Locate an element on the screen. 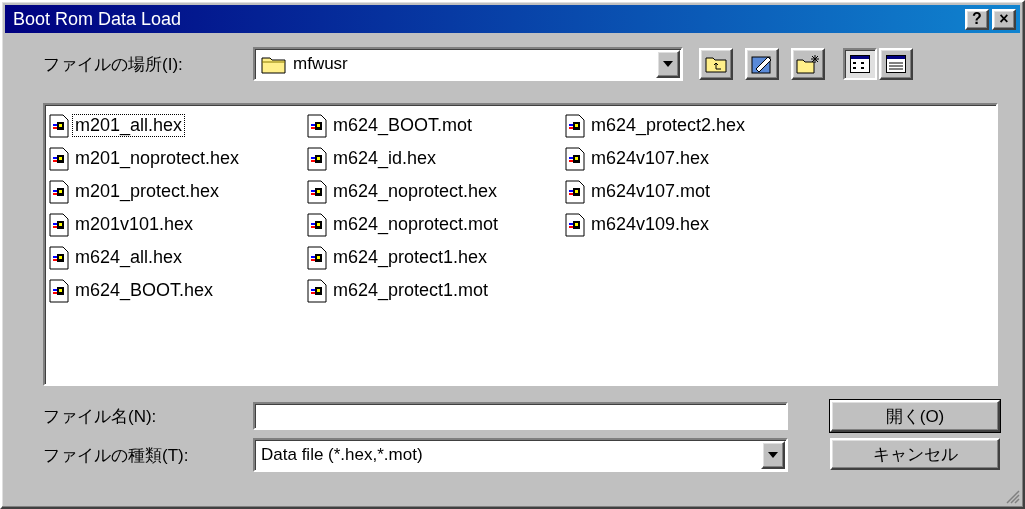 The width and height of the screenshot is (1025, 509). file-item: m624_id.hex is located at coordinates (385, 158).